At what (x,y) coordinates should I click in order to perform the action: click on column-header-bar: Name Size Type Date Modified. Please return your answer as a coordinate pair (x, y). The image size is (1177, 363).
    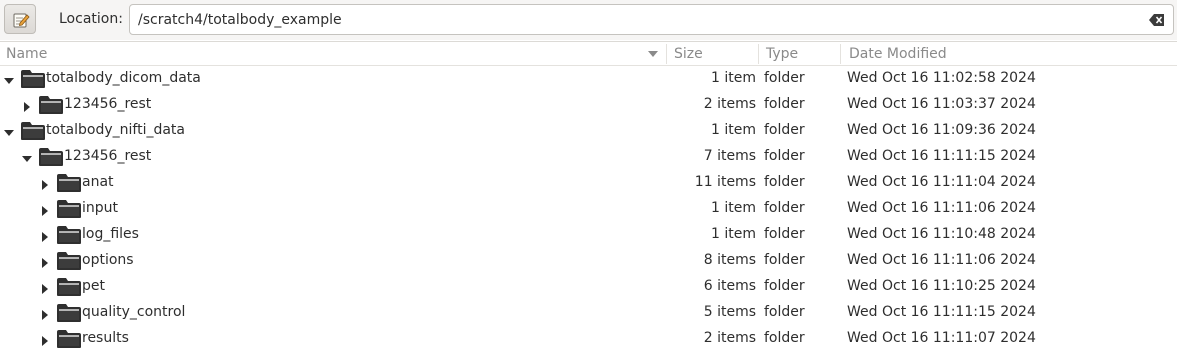
    Looking at the image, I should click on (588, 53).